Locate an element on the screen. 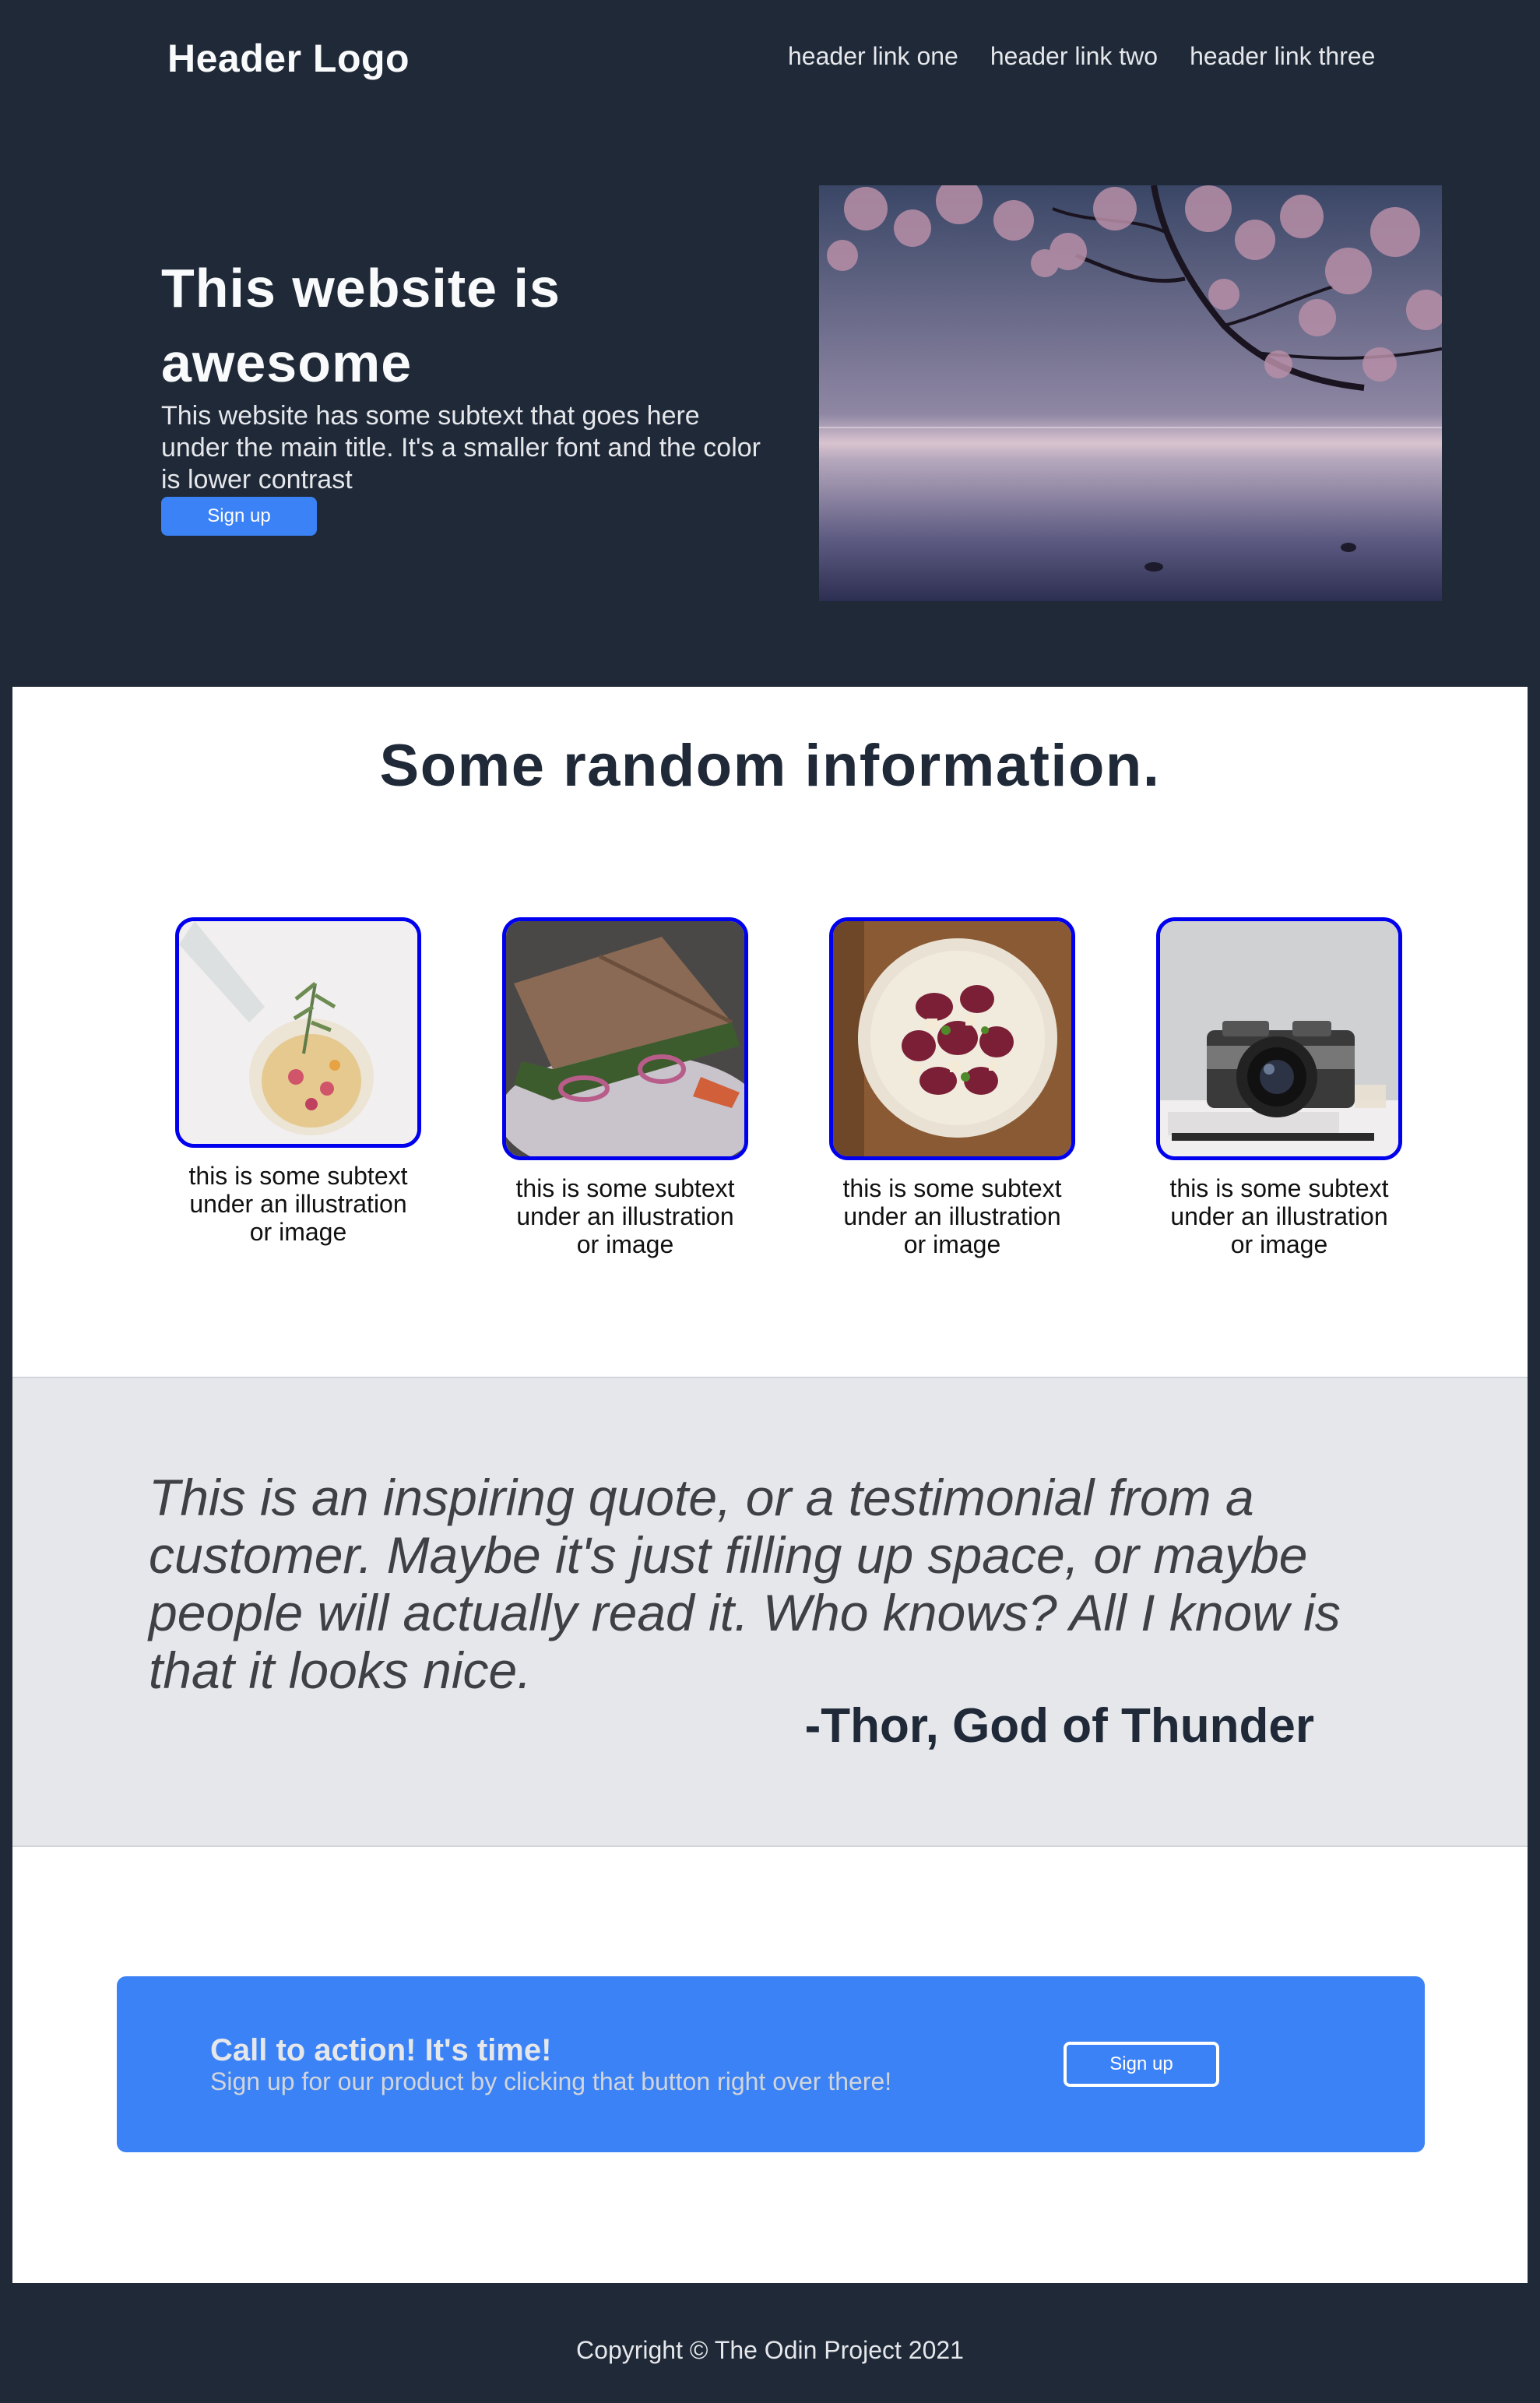  footer: Copyright © The Odin Project 2021 is located at coordinates (770, 2343).